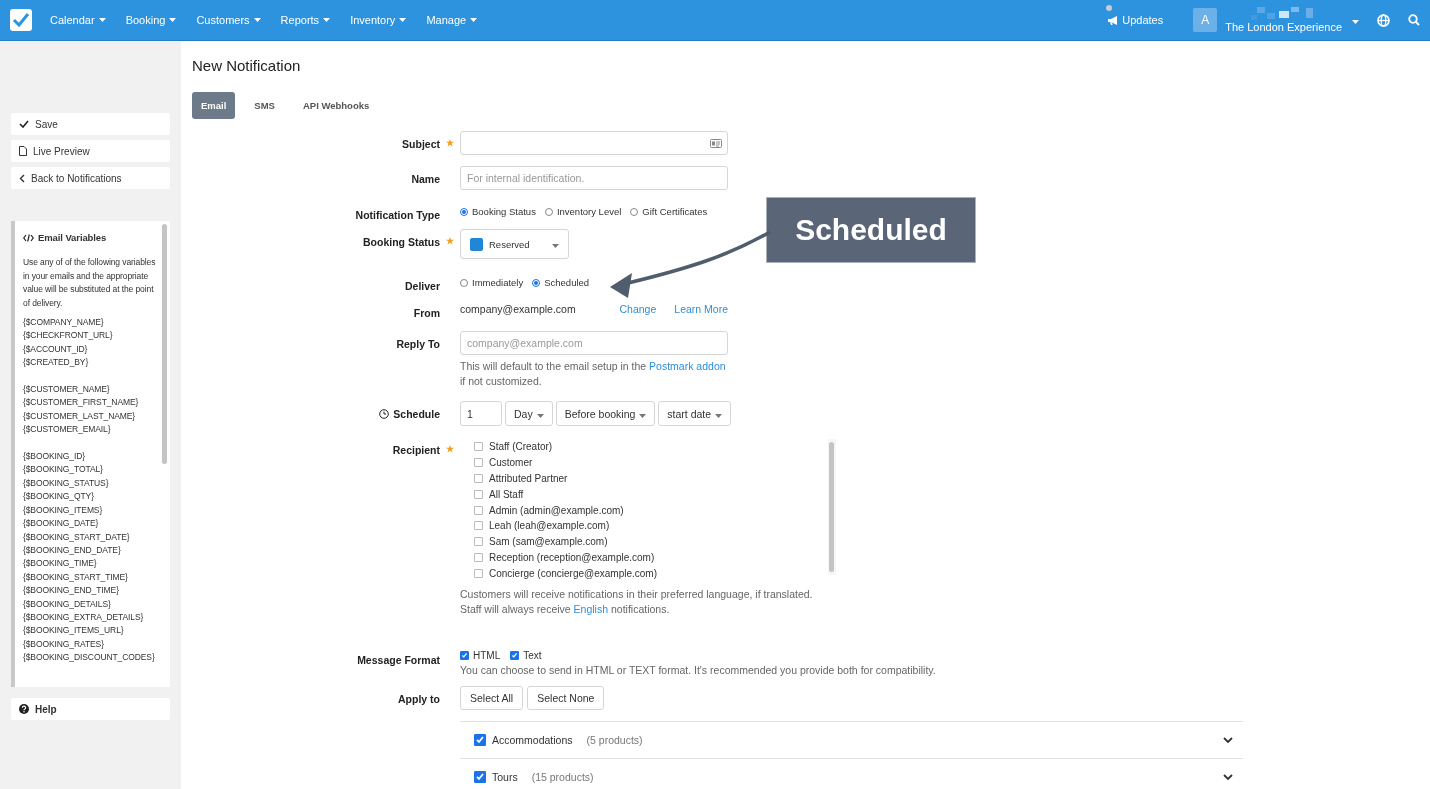  What do you see at coordinates (573, 573) in the screenshot?
I see `checkbox-label: Concierge (concierge@example.com)` at bounding box center [573, 573].